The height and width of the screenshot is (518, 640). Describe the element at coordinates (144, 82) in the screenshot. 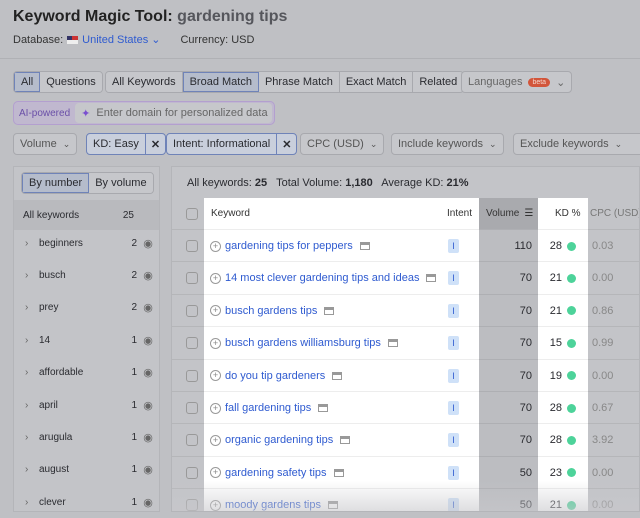

I see `tab-all-keywords: All Keywords` at that location.